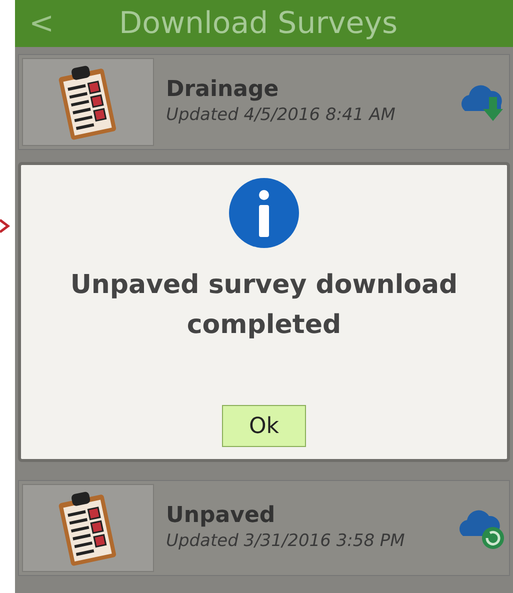 This screenshot has width=513, height=593. I want to click on survey-name: Unpaved, so click(221, 515).